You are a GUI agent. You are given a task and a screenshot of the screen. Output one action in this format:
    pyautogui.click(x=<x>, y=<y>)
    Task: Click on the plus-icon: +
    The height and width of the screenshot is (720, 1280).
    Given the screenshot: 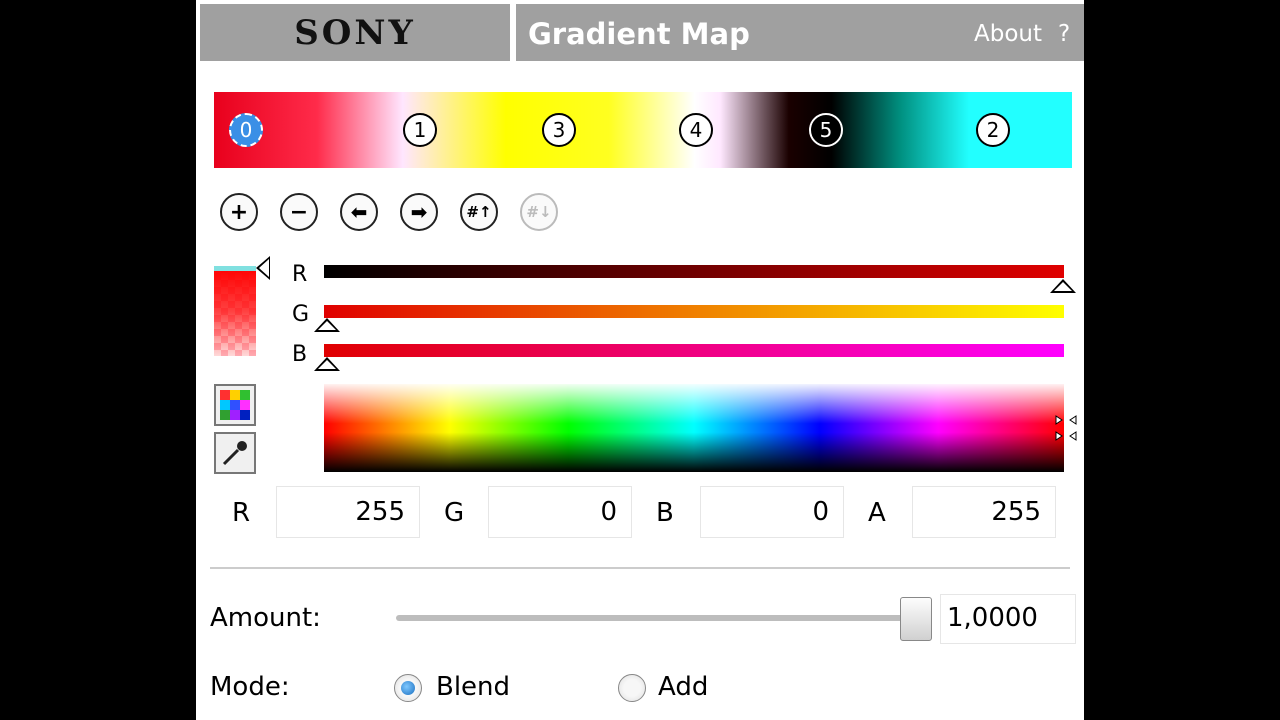 What is the action you would take?
    pyautogui.click(x=239, y=212)
    